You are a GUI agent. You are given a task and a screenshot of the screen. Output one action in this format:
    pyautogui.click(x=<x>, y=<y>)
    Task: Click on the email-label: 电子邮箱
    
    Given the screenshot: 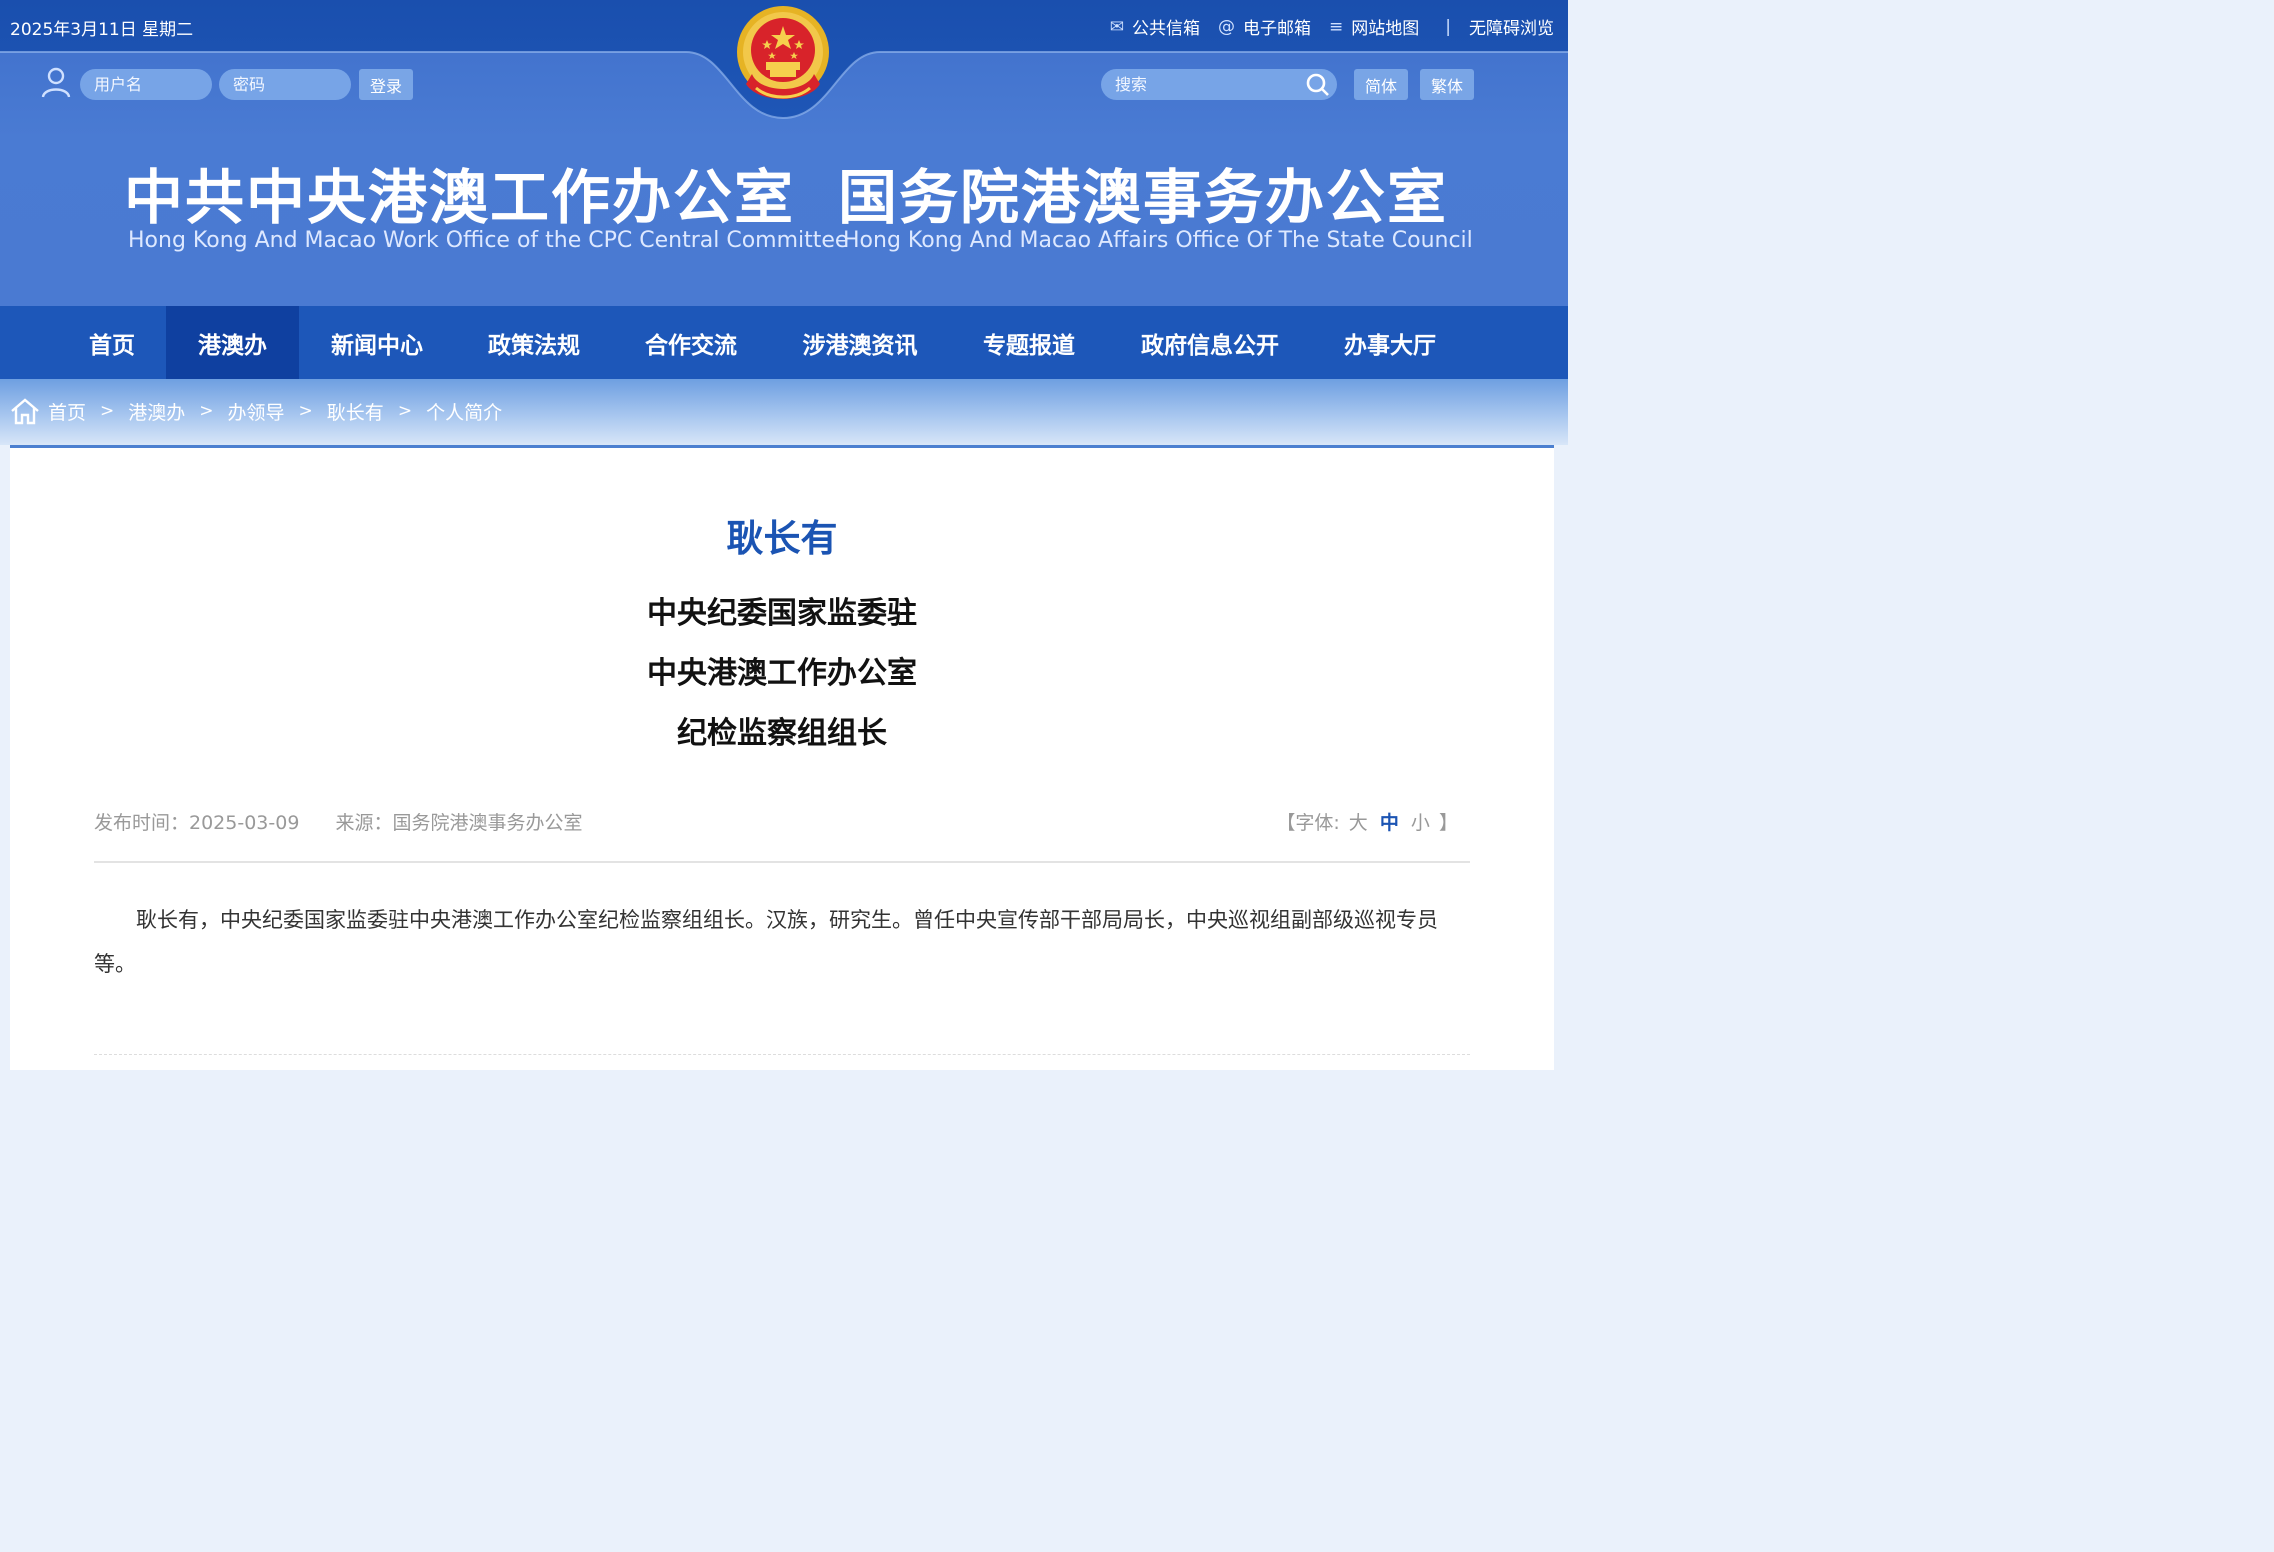 What is the action you would take?
    pyautogui.click(x=1277, y=29)
    